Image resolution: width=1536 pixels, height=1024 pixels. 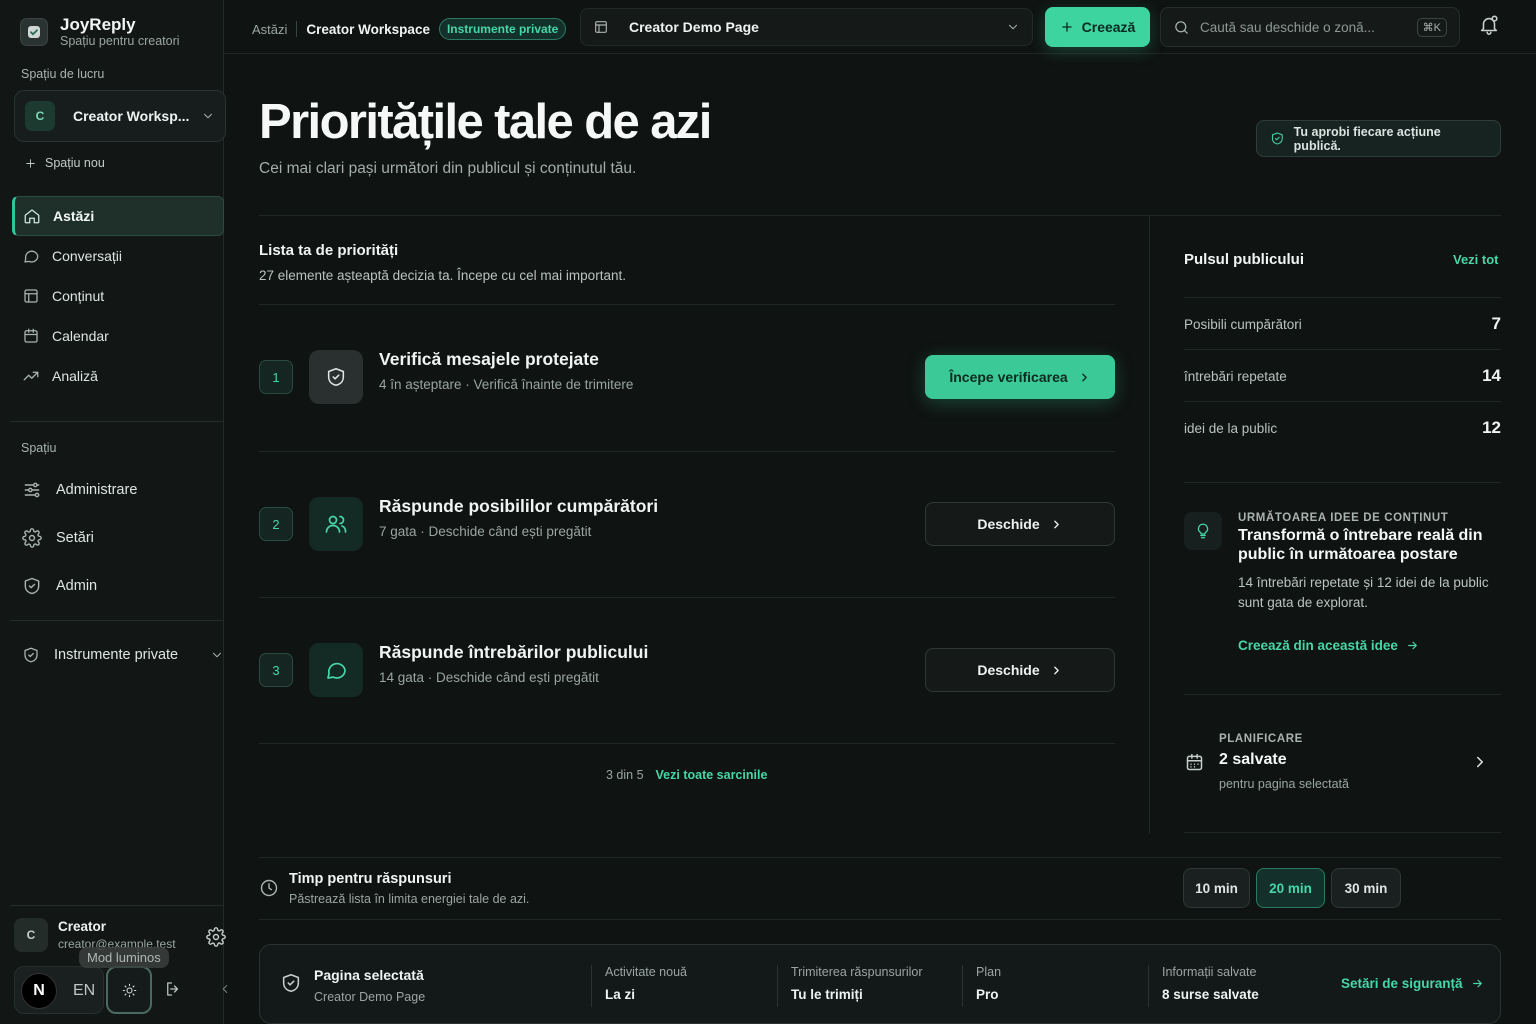 I want to click on nav-item-conversations: Conversații, so click(x=118, y=256).